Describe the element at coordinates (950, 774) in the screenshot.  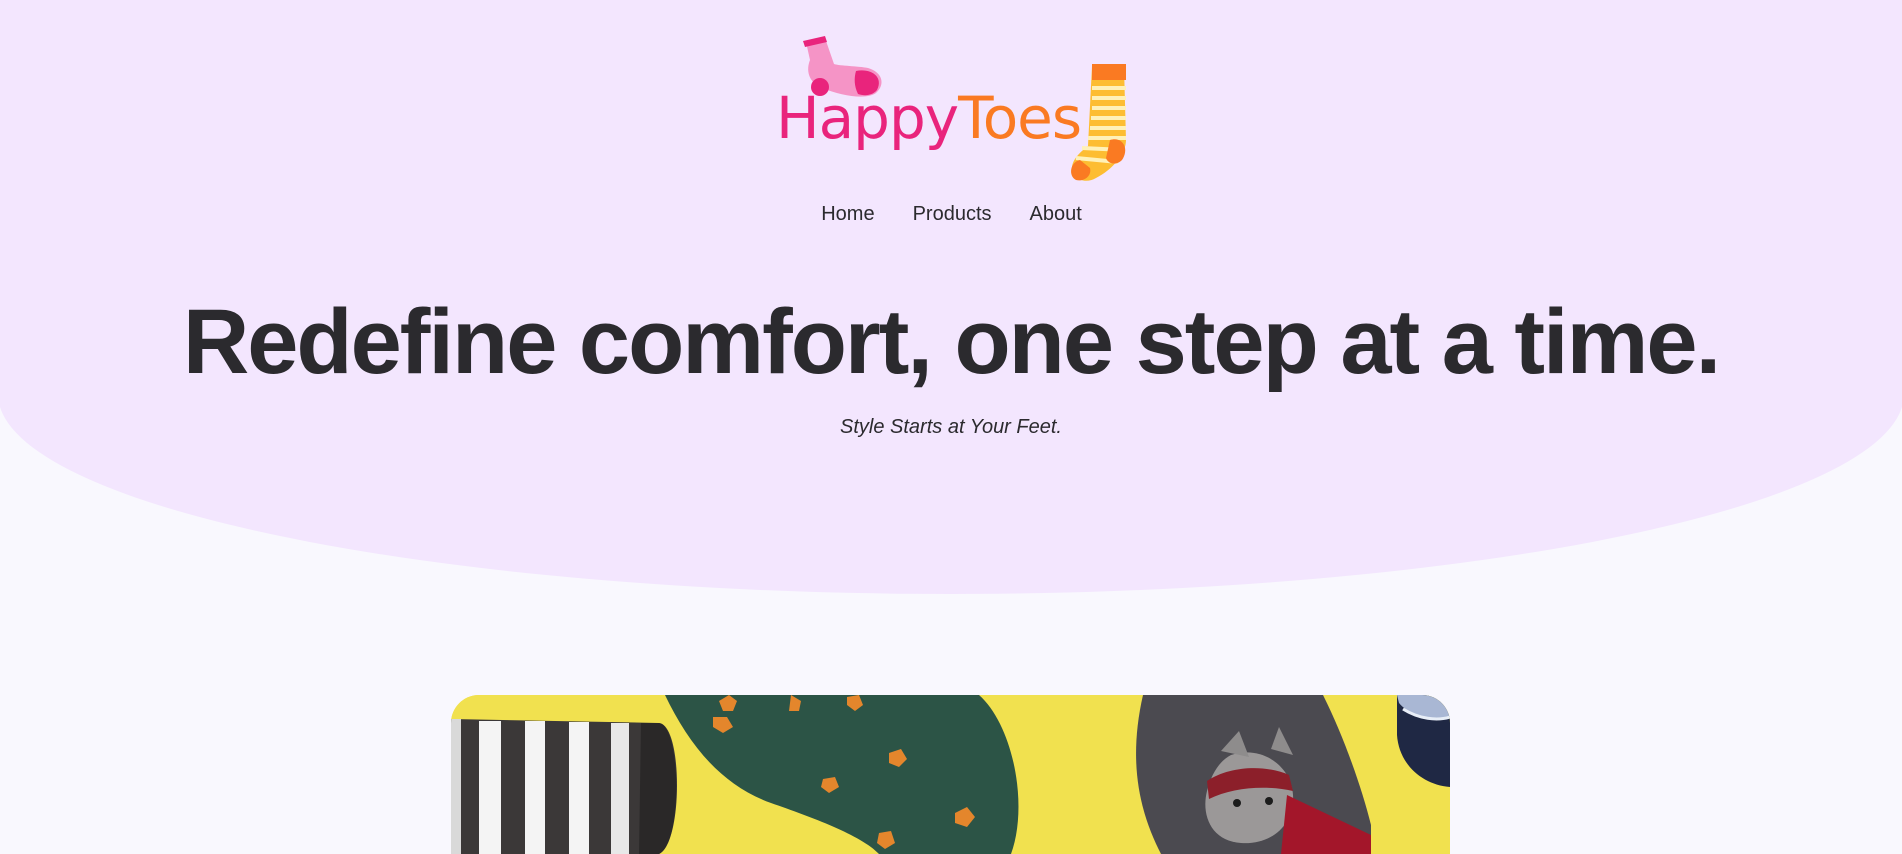
I see `featured-socks-image` at that location.